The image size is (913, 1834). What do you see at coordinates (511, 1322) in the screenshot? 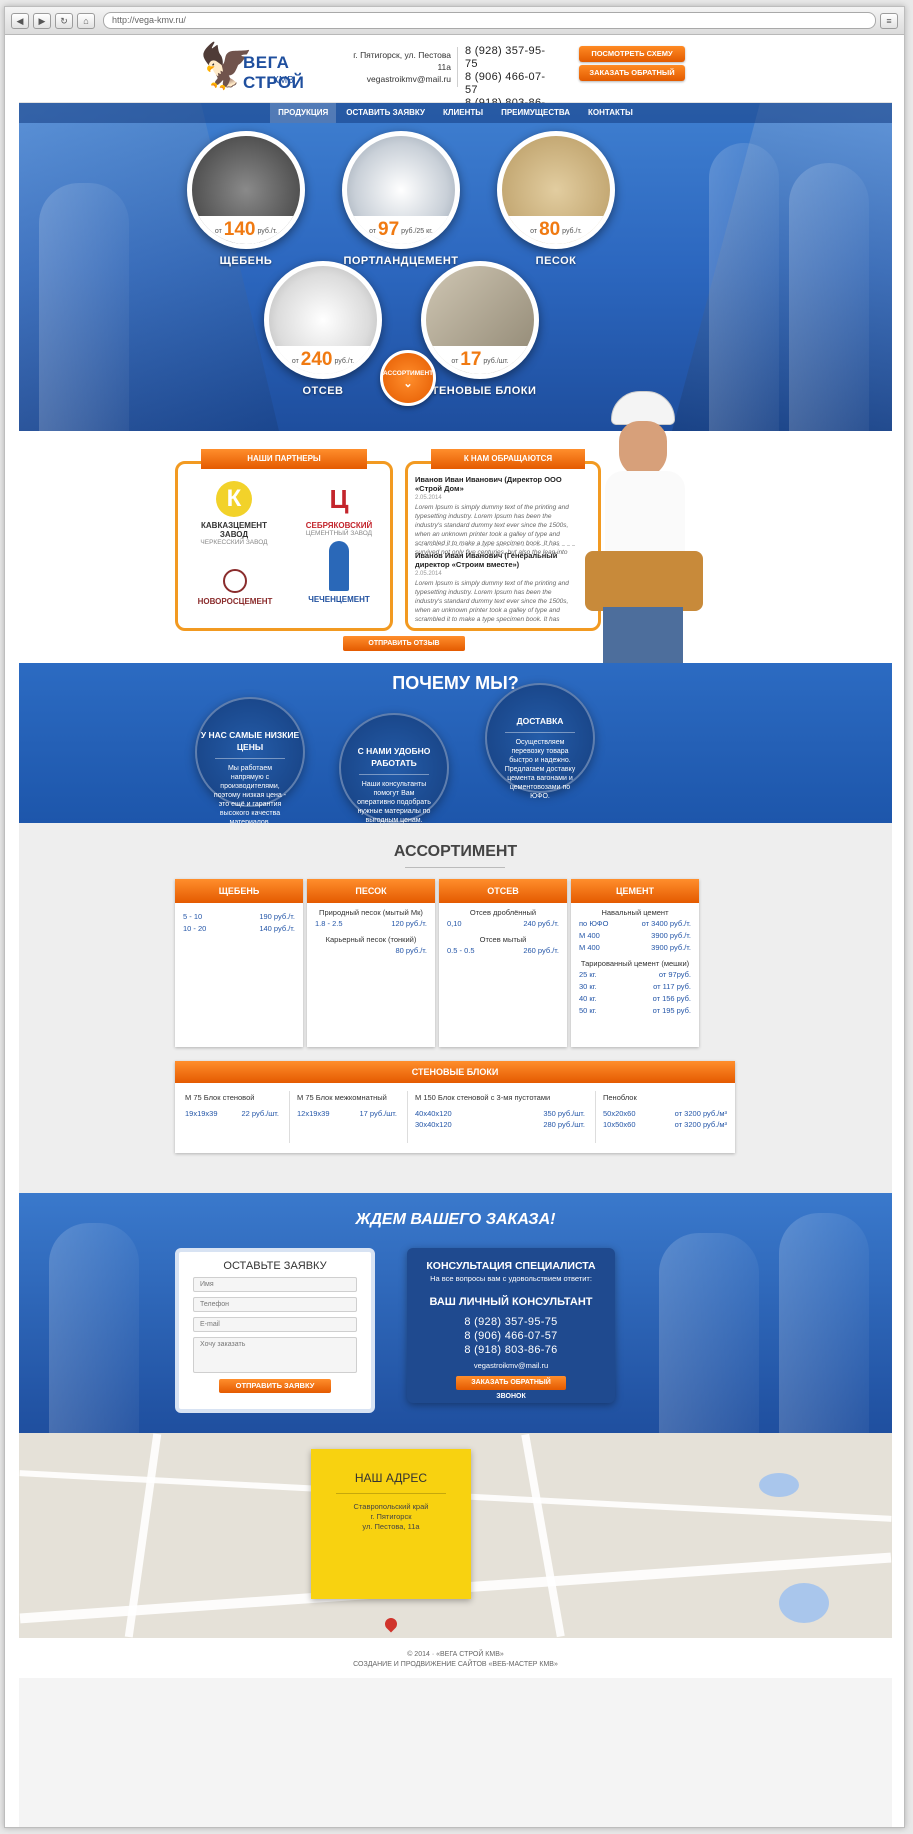
I see `phone: 8 (928) 357-95-75` at bounding box center [511, 1322].